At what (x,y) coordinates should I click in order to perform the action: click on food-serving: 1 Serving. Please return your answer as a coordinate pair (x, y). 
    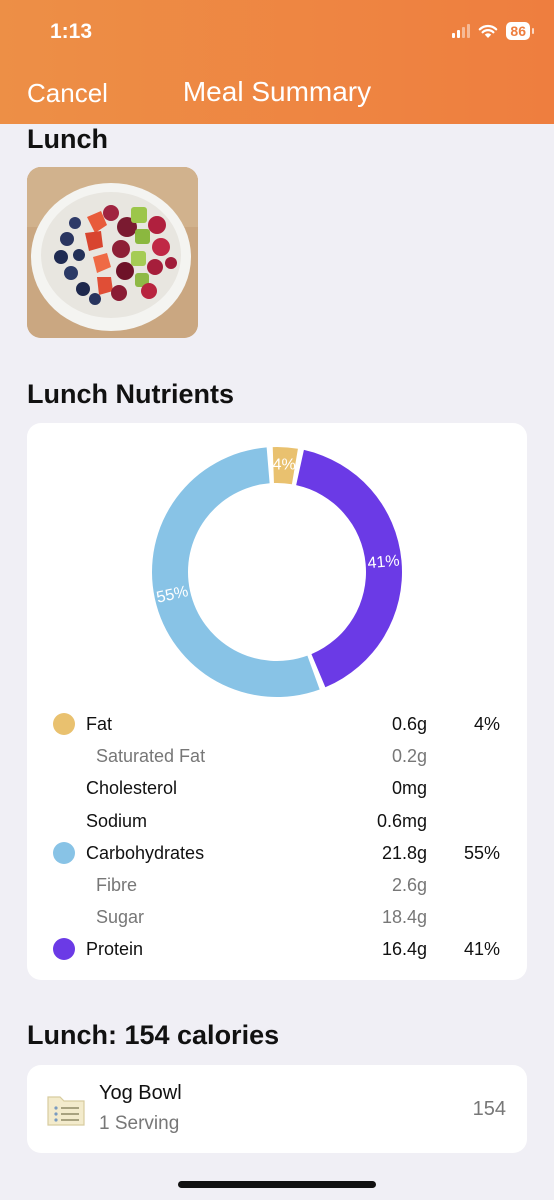
    Looking at the image, I should click on (139, 1123).